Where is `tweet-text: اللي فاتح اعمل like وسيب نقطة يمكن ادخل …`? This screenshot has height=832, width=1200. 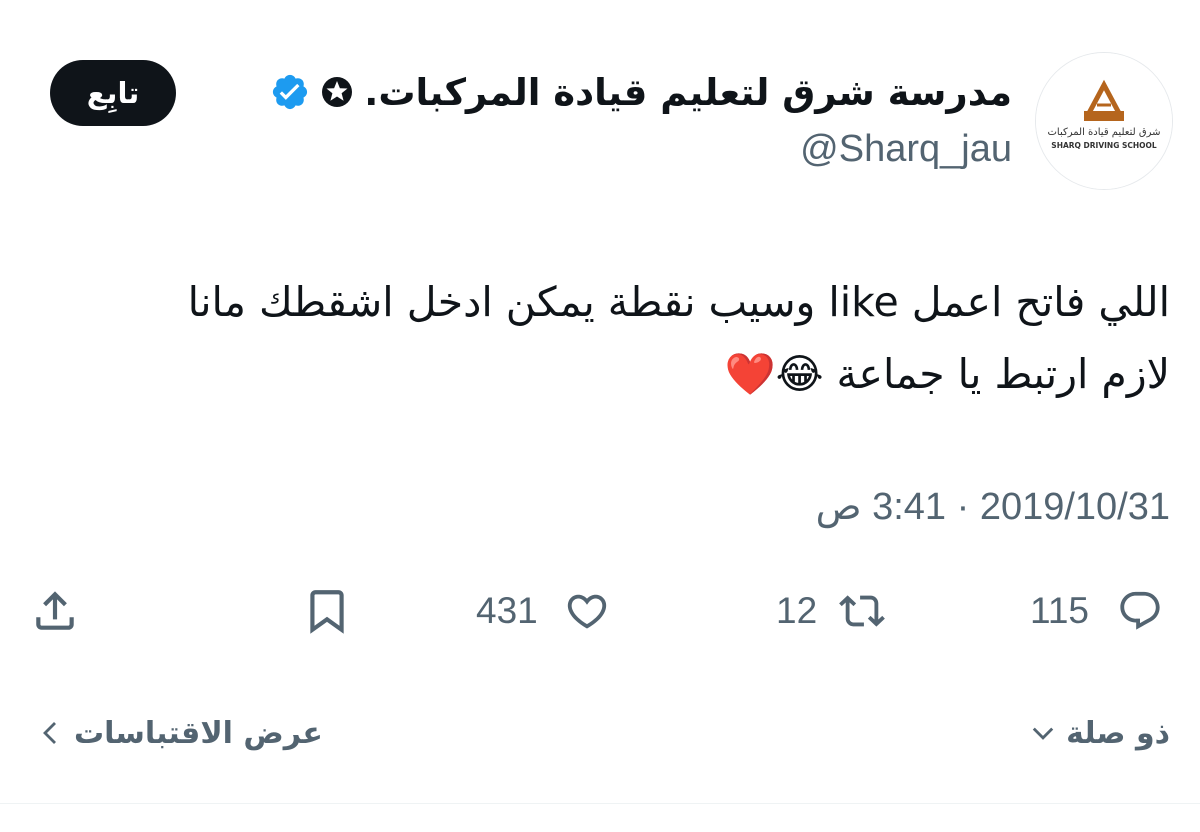
tweet-text: اللي فاتح اعمل like وسيب نقطة يمكن ادخل … is located at coordinates (678, 338).